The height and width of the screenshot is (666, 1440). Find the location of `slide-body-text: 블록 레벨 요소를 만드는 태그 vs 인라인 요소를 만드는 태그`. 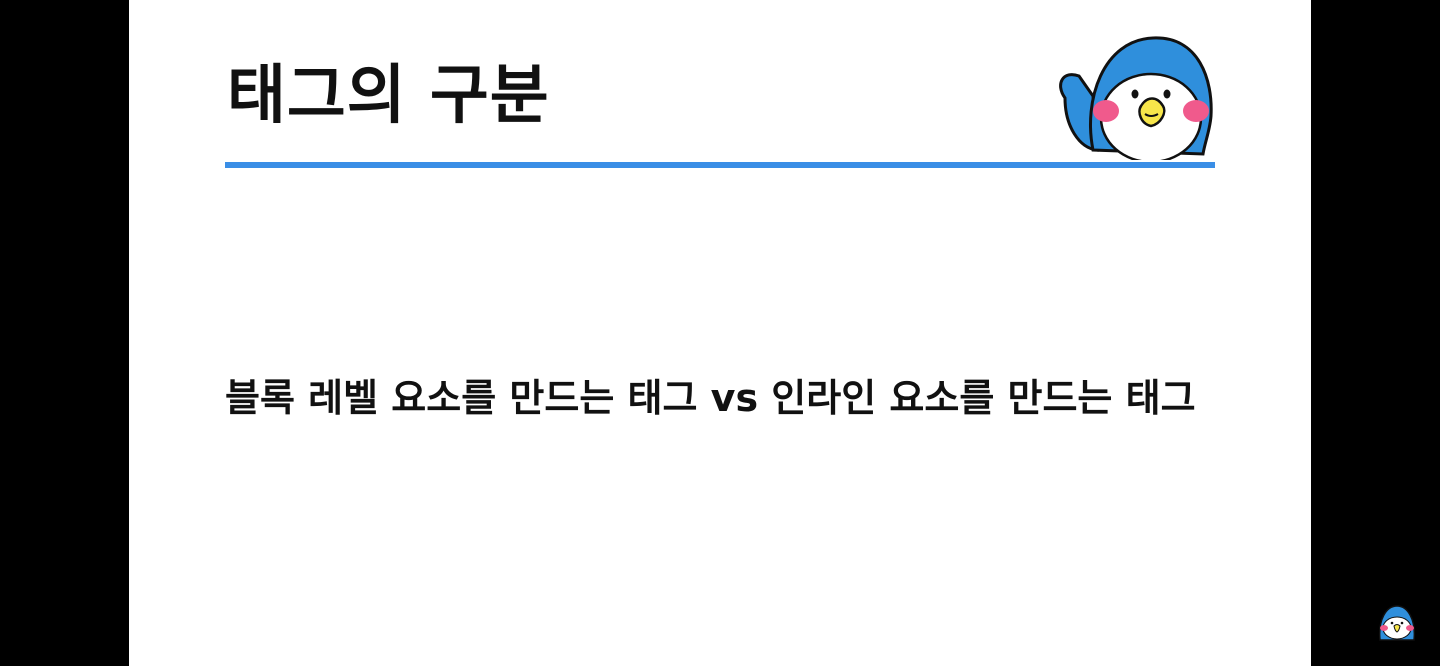

slide-body-text: 블록 레벨 요소를 만드는 태그 vs 인라인 요소를 만드는 태그 is located at coordinates (710, 398).